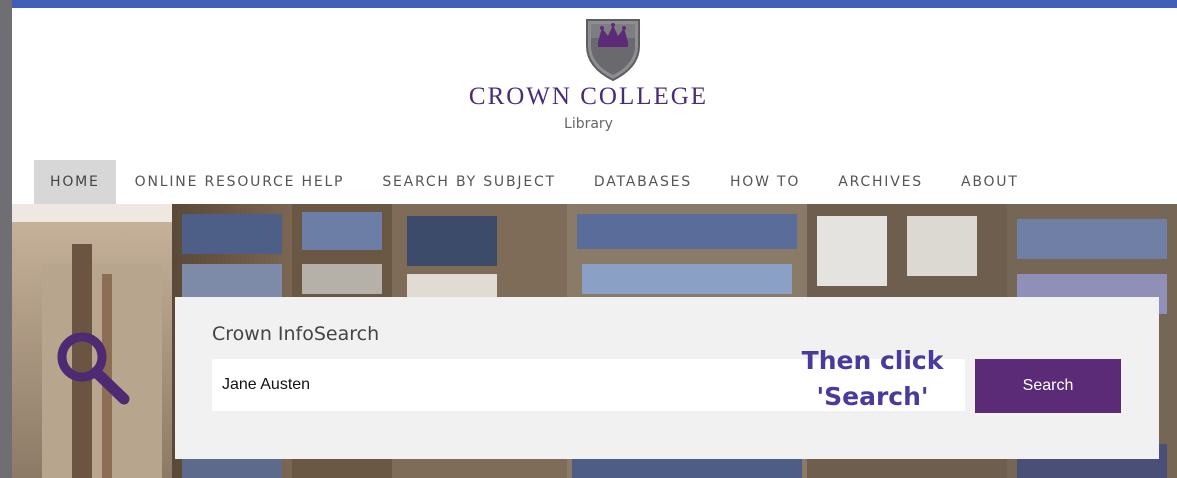 The image size is (1177, 478). Describe the element at coordinates (765, 182) in the screenshot. I see `nav-item-how-to: HOW TO` at that location.